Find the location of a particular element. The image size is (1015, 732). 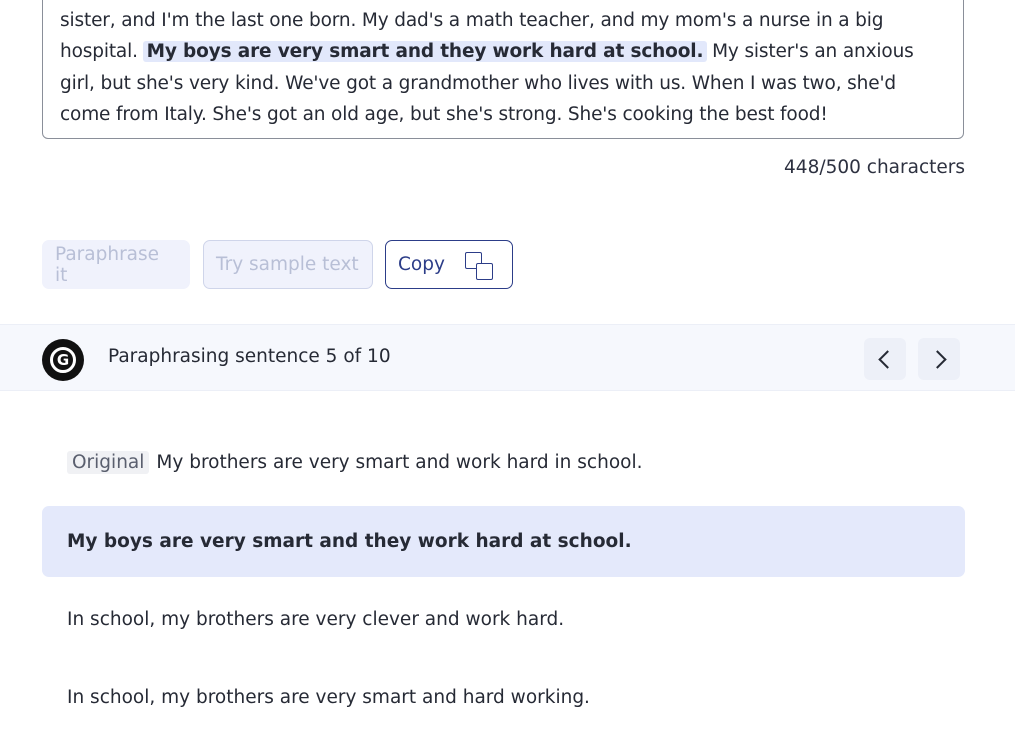

copy-button-label: Copy is located at coordinates (421, 264).